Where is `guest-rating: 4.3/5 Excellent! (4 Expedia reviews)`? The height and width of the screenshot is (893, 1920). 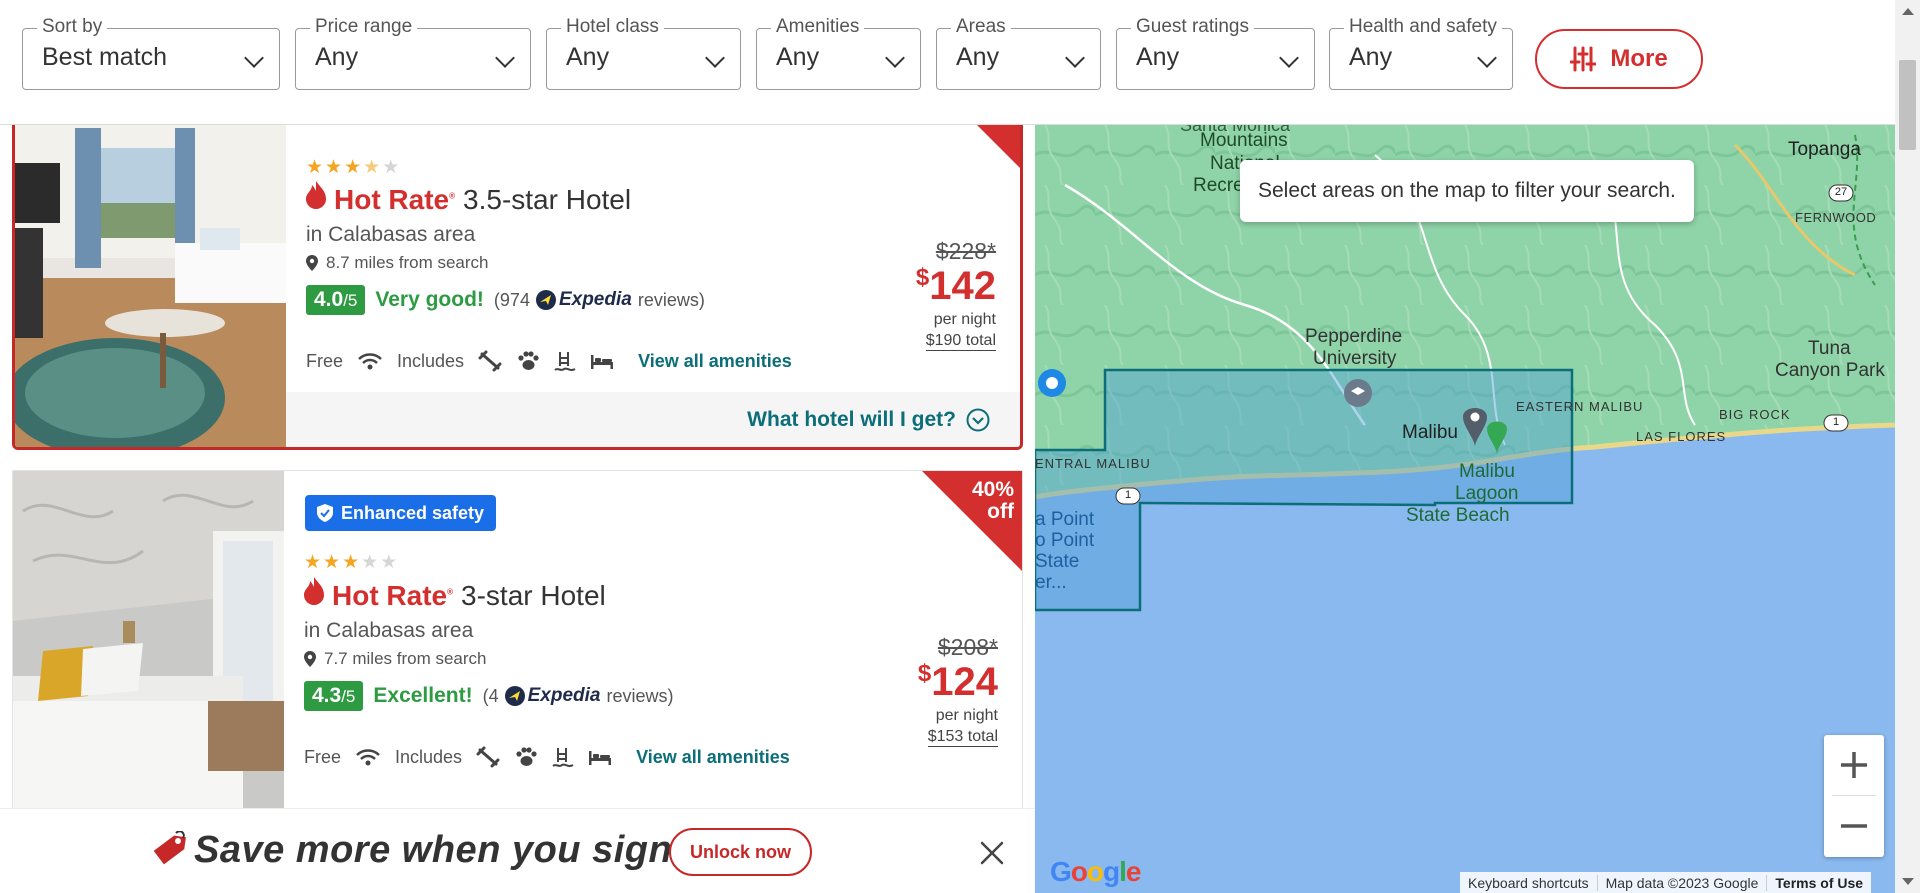
guest-rating: 4.3/5 Excellent! (4 Expedia reviews) is located at coordinates (489, 696).